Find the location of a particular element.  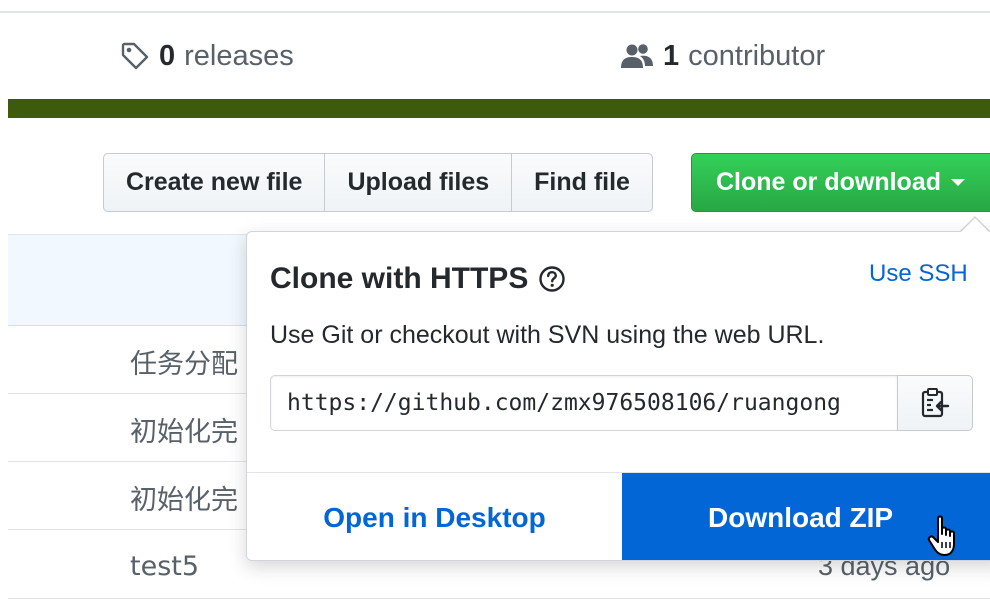

file-actions: Create new file Upload files Find file is located at coordinates (378, 182).